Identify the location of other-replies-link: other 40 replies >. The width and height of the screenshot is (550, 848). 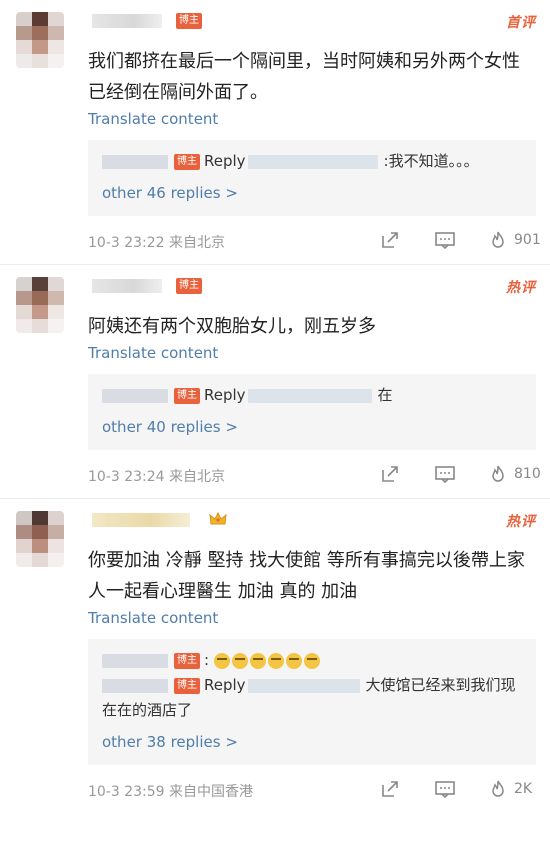
(313, 427).